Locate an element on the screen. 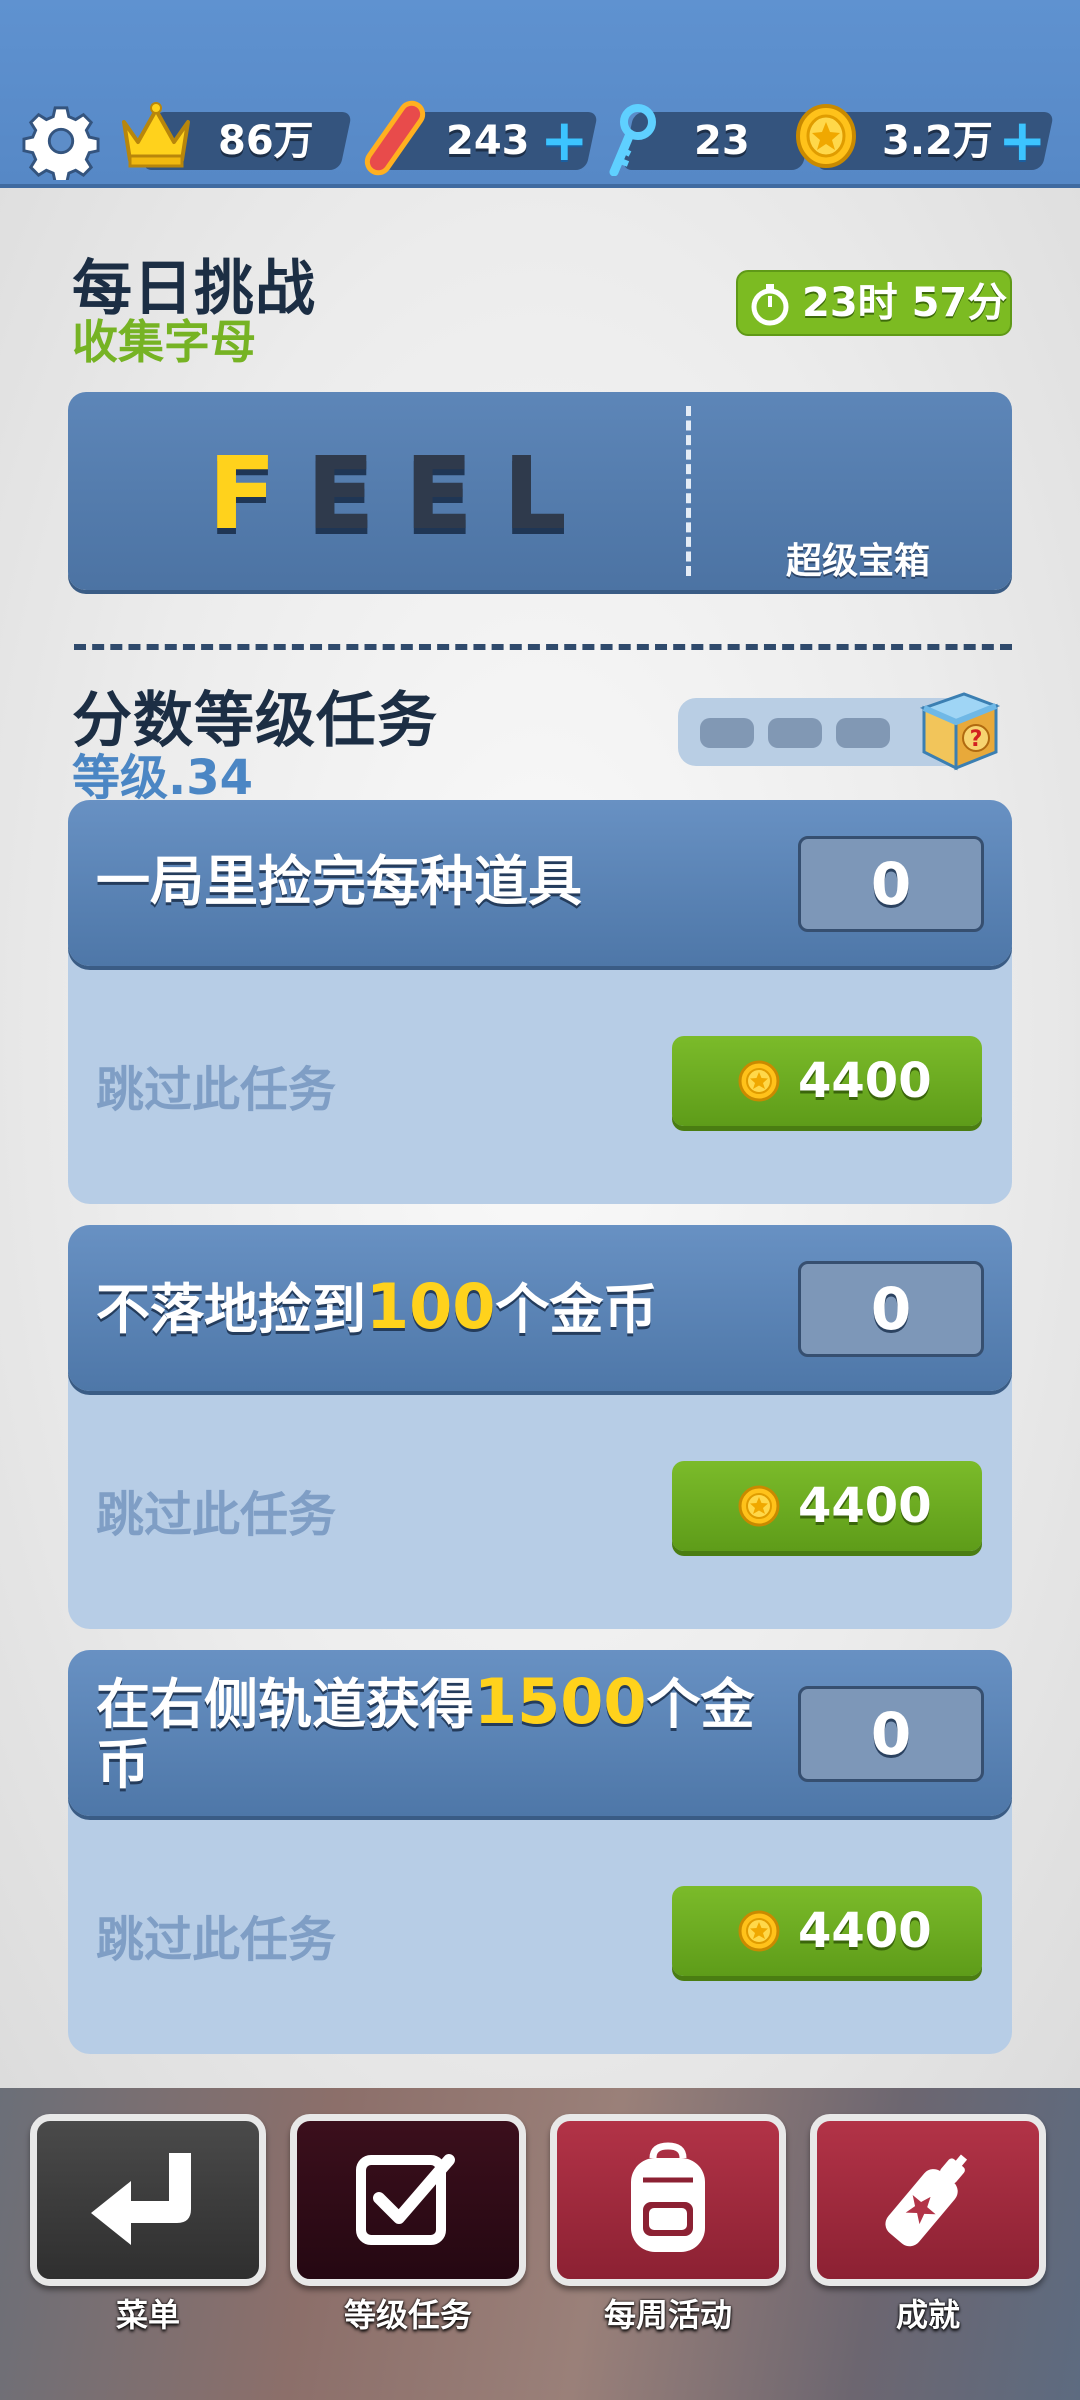  challenge-timer: 23时 57分 is located at coordinates (874, 303).